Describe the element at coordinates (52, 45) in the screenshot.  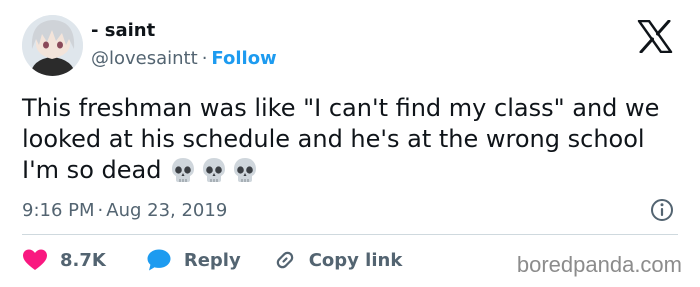
I see `avatar` at that location.